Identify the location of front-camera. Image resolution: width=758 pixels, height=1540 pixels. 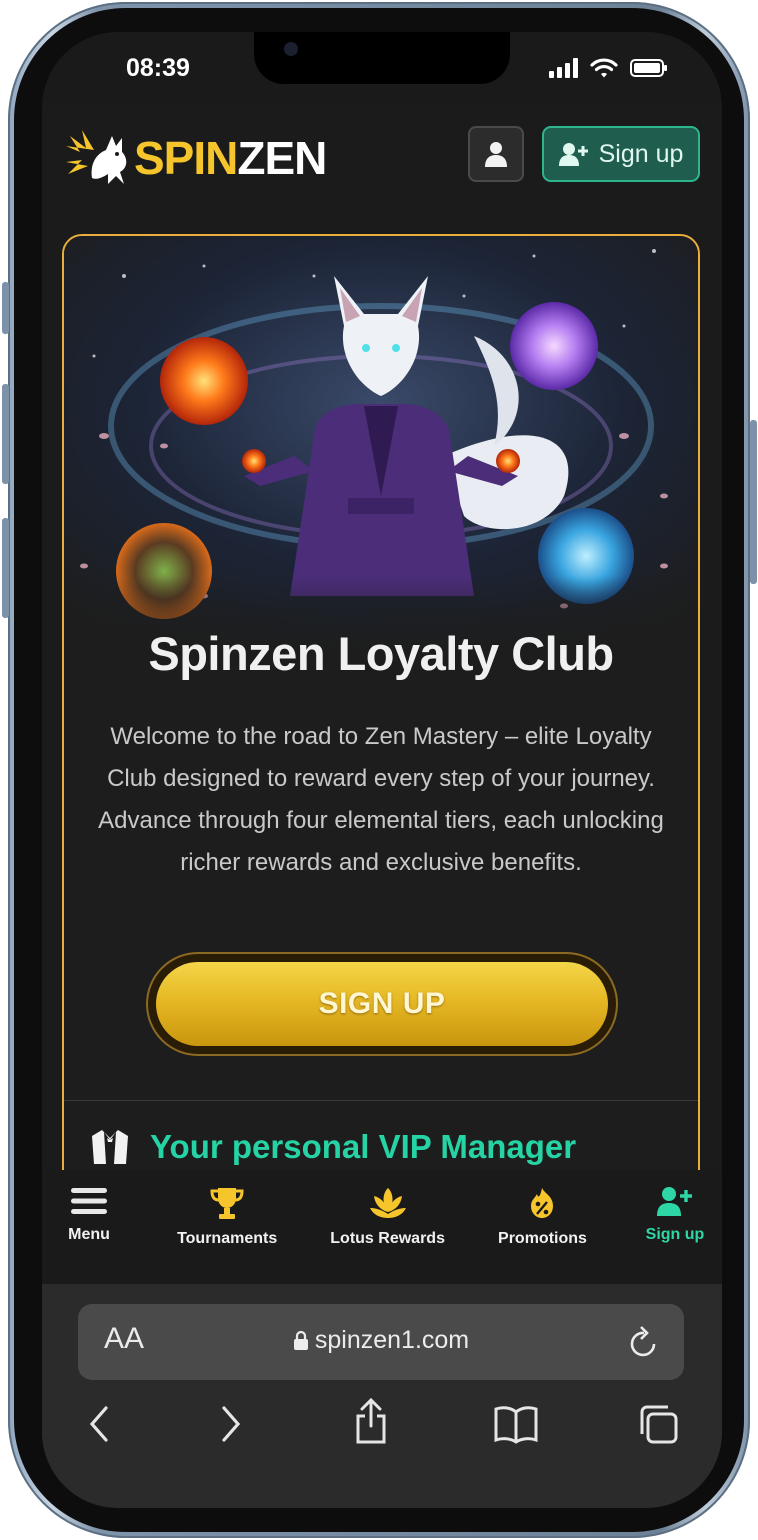
(291, 49).